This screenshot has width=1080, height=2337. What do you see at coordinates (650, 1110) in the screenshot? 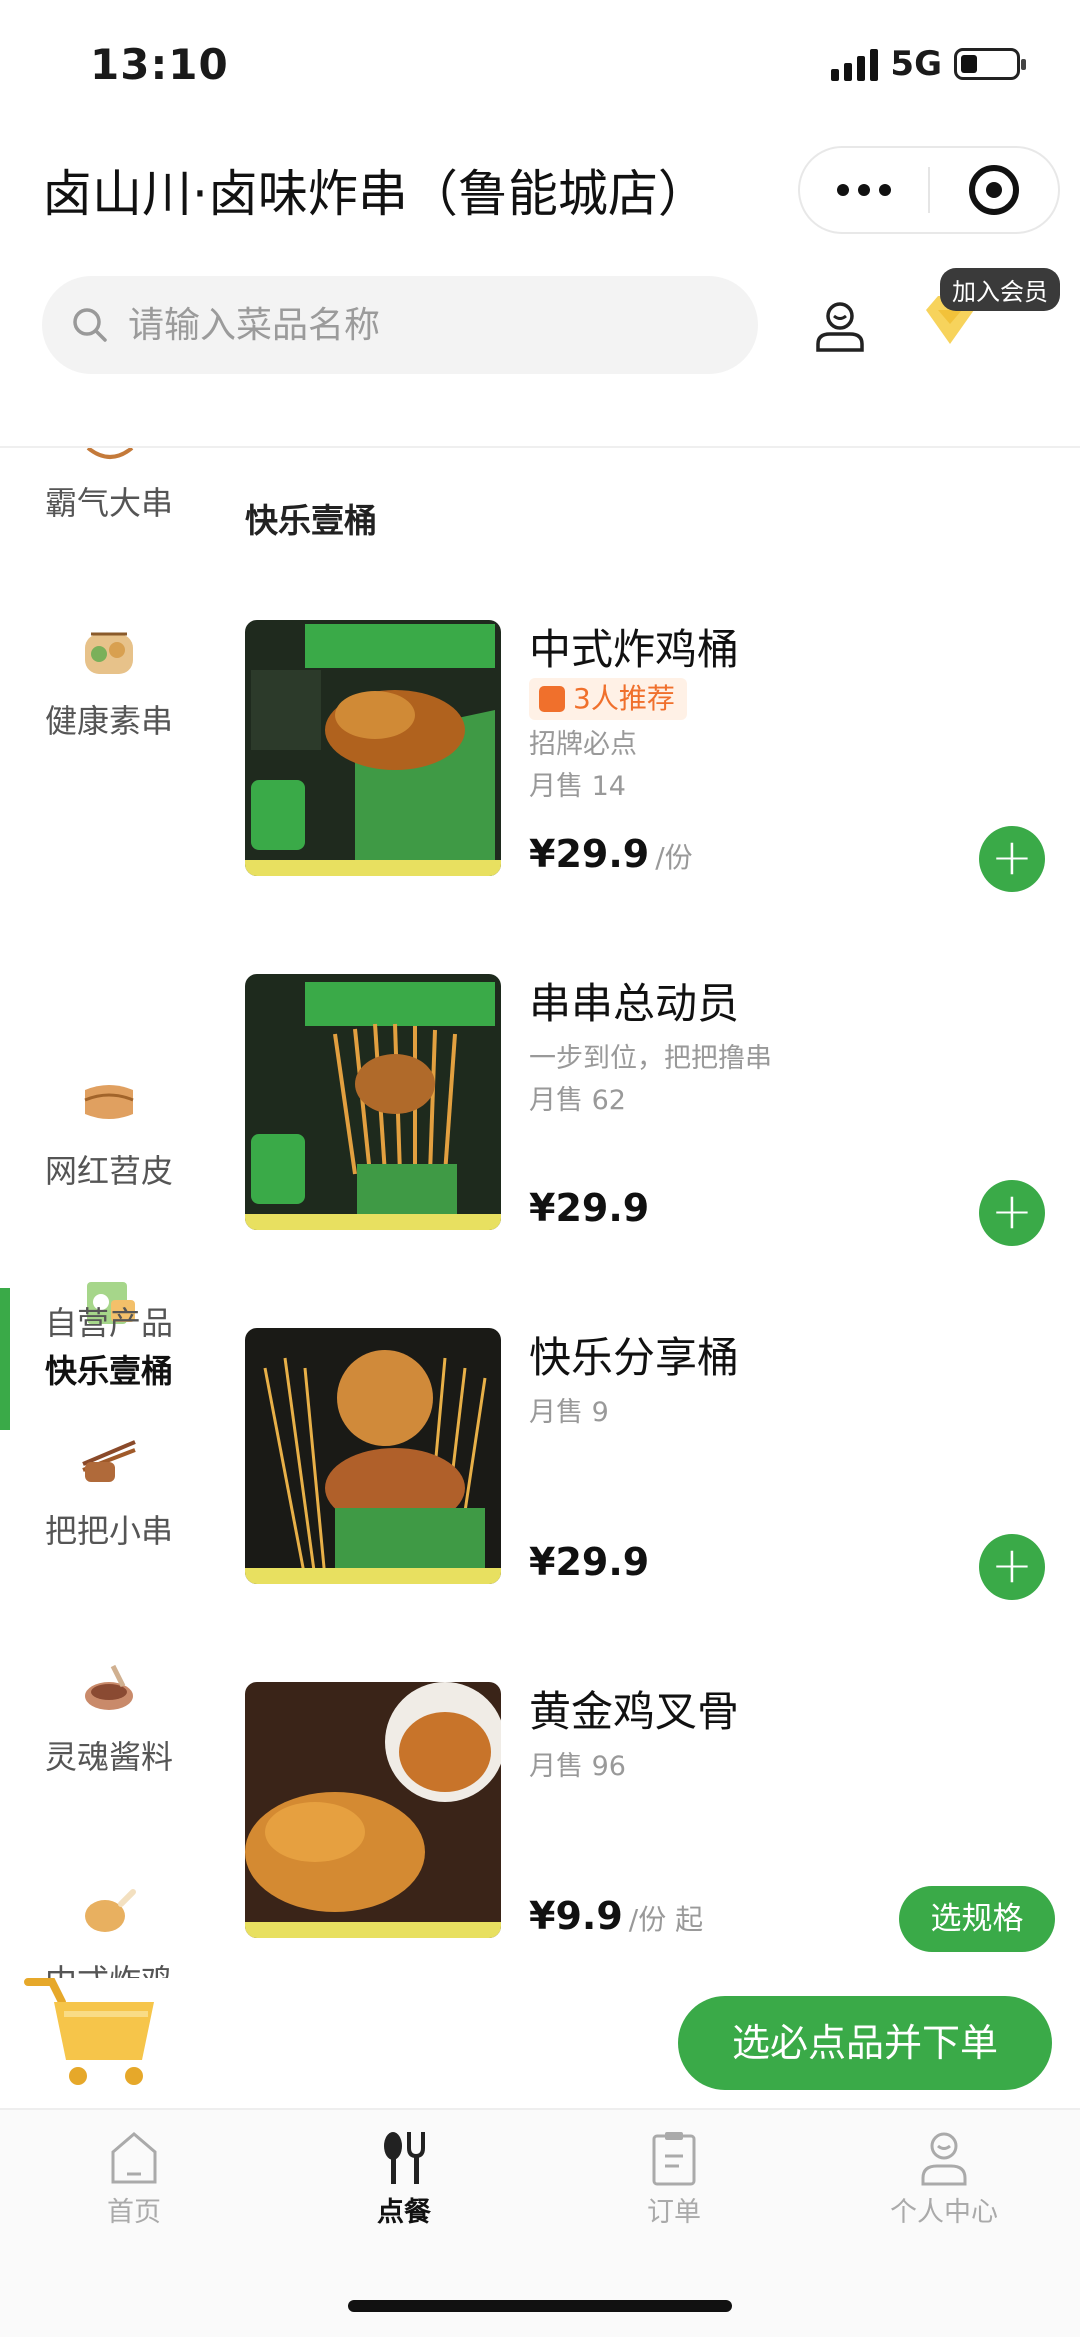
I see `product-card: 串串总动员 一步到位，把把撸串 月售 62 ¥29.9 +` at bounding box center [650, 1110].